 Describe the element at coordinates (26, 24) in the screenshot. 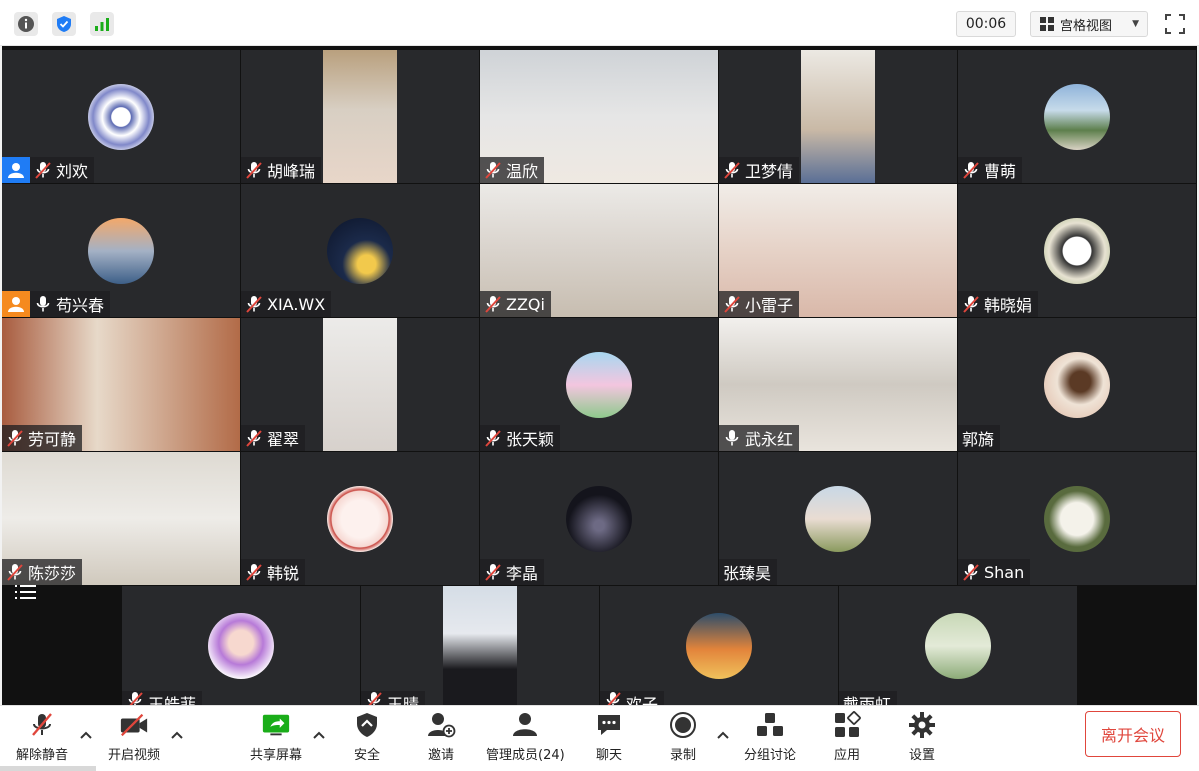

I see `info-icon` at that location.